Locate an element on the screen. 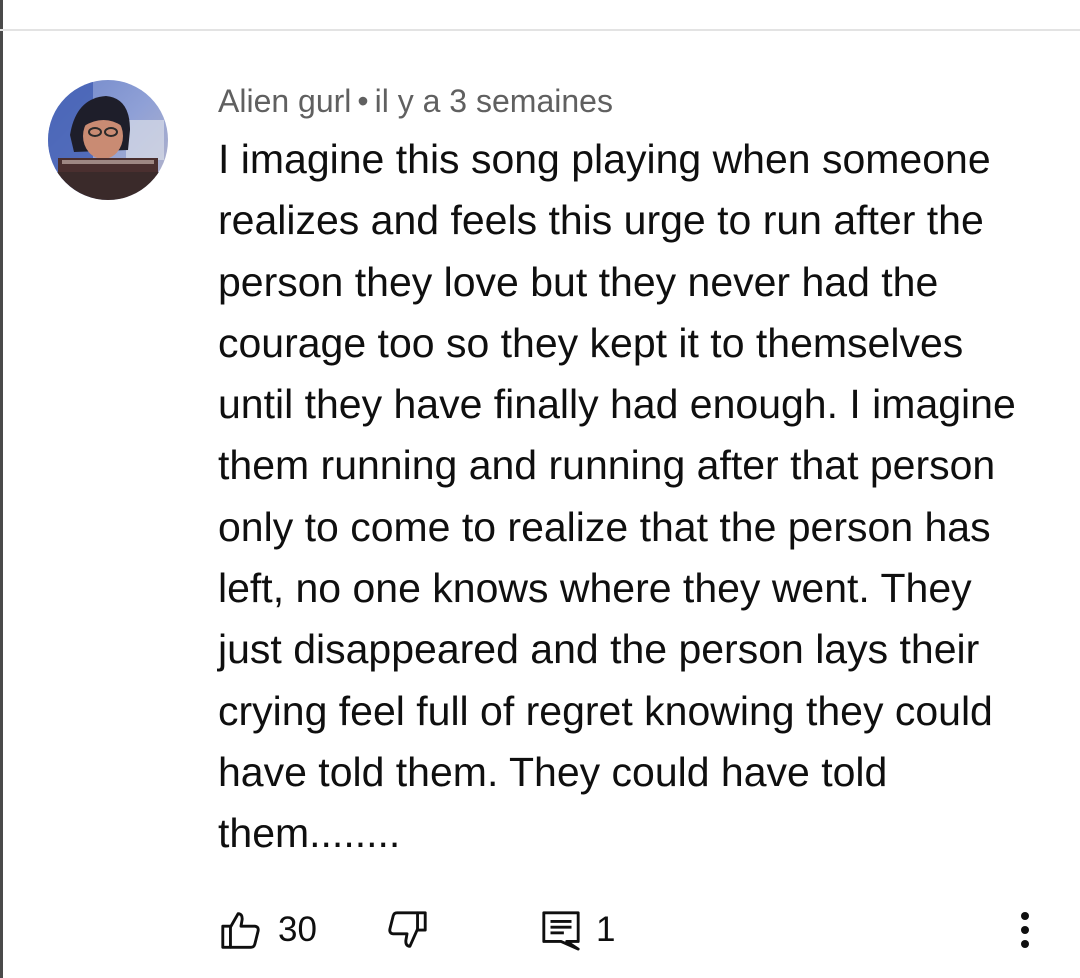 This screenshot has height=978, width=1080. window-left-edge is located at coordinates (1, 489).